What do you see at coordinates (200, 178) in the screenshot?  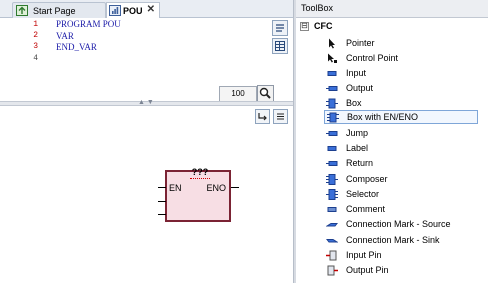 I see `spell-error-underline` at bounding box center [200, 178].